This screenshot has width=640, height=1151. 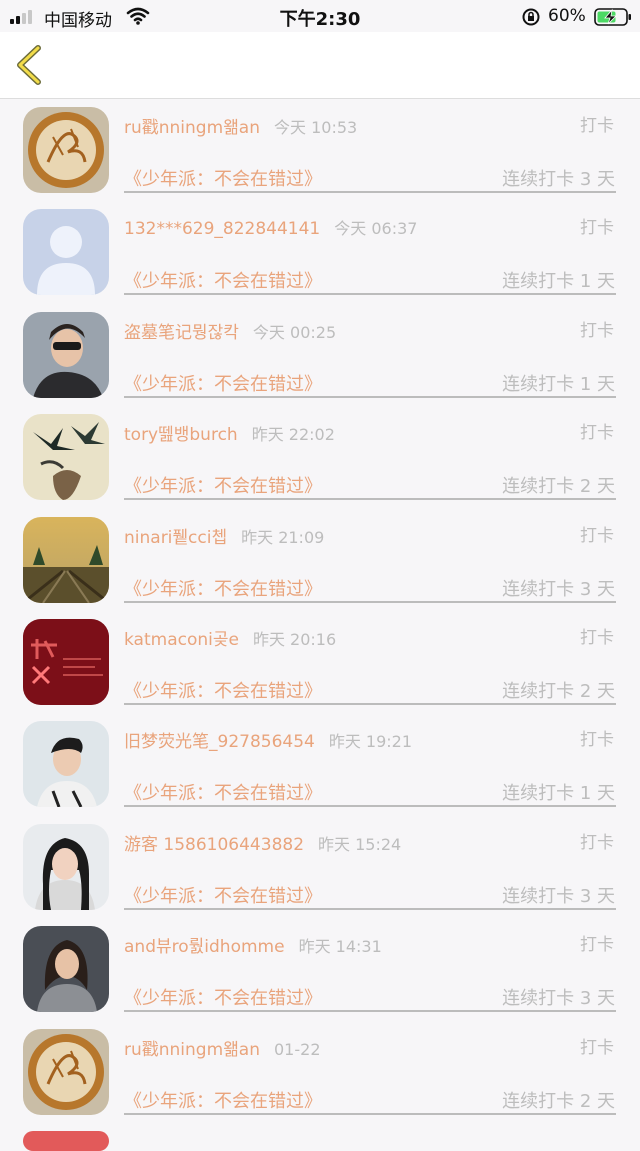 I want to click on swallows-avatar-image, so click(x=66, y=457).